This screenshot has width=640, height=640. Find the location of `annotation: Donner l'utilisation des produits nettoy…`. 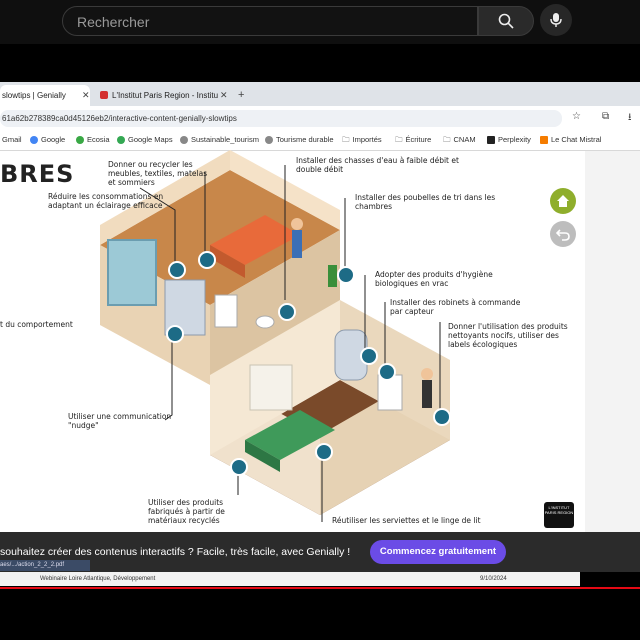

annotation: Donner l'utilisation des produits nettoy… is located at coordinates (508, 335).